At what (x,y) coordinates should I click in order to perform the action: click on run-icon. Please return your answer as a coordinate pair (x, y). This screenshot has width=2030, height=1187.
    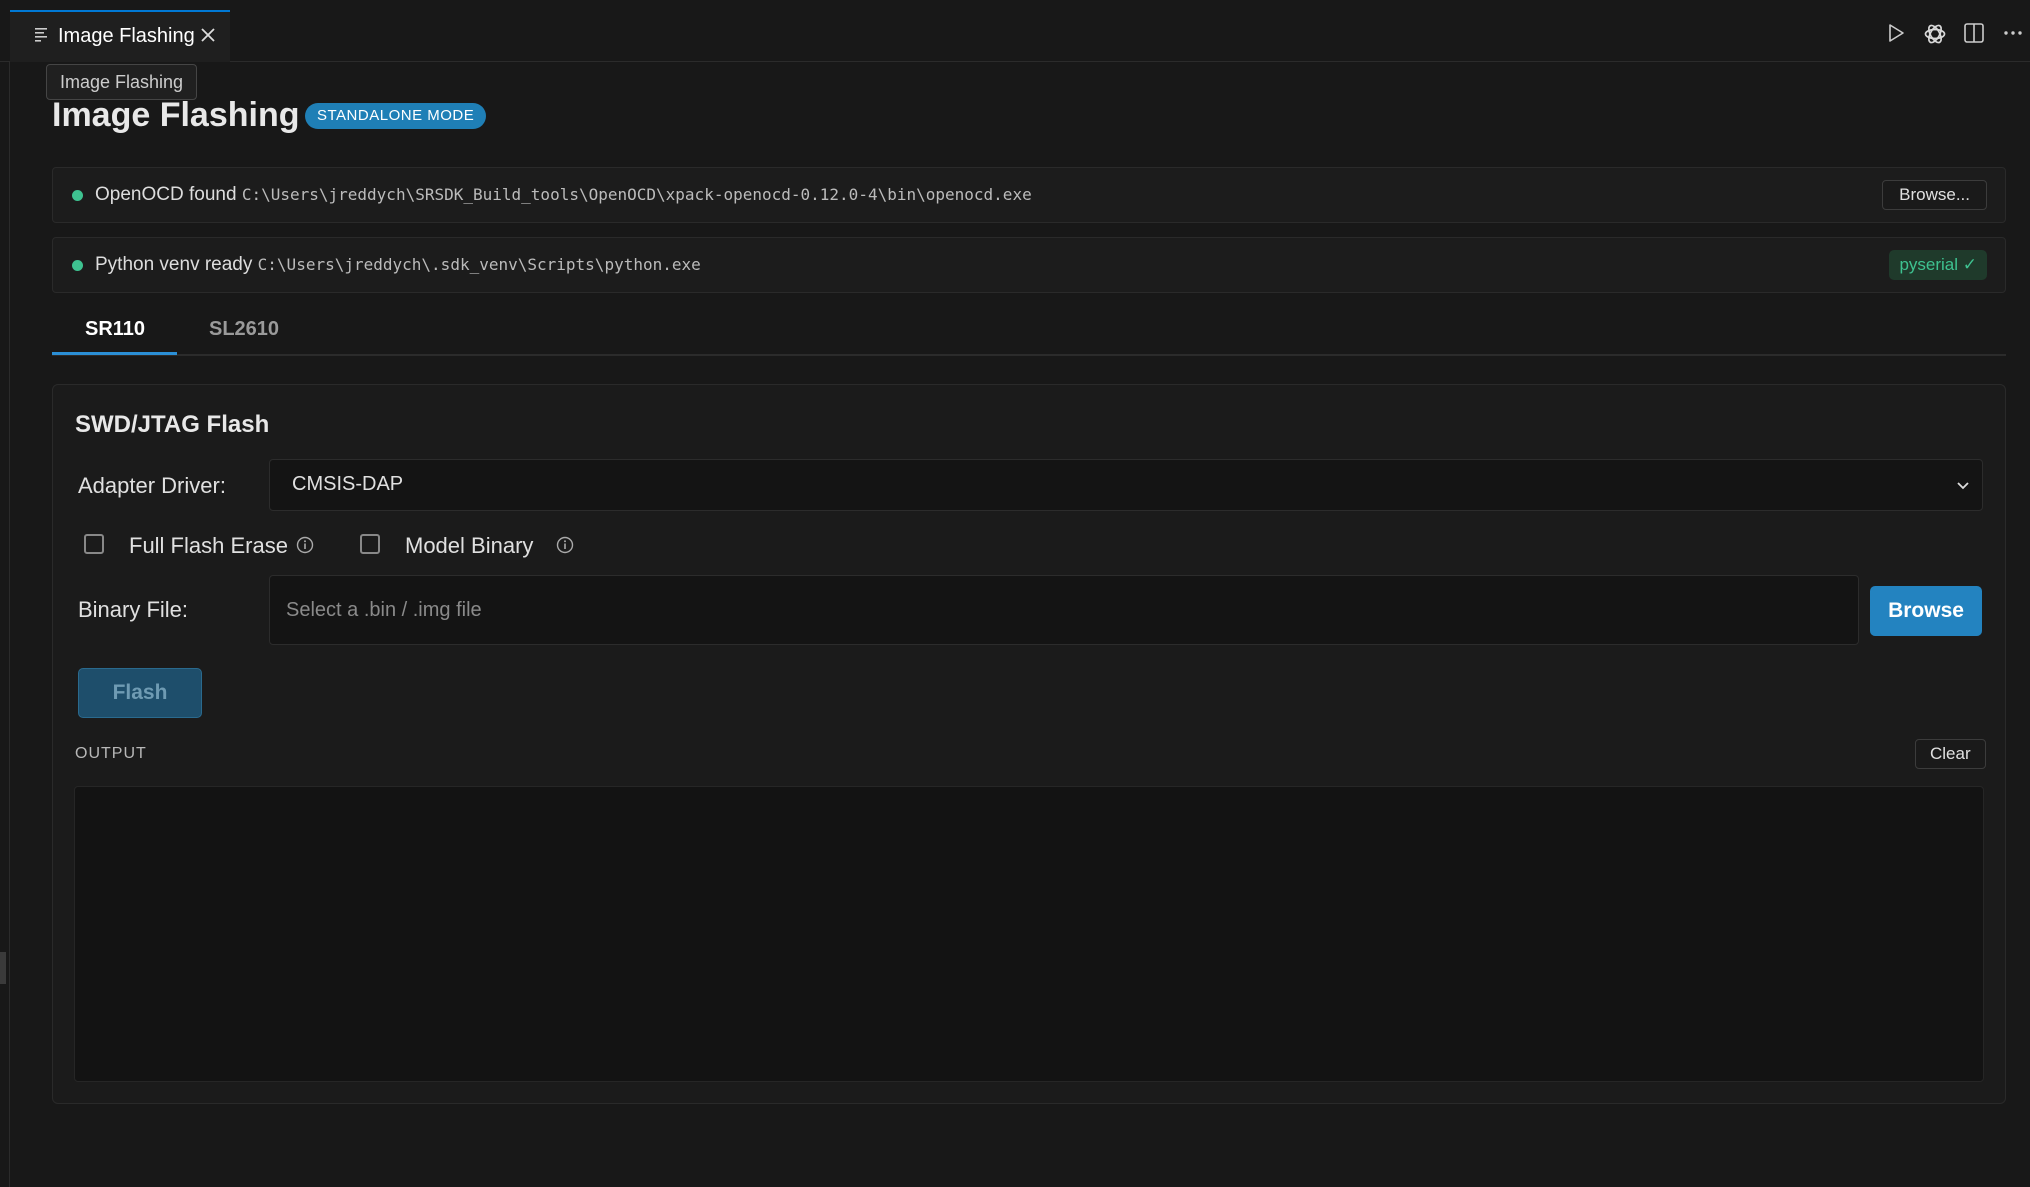
    Looking at the image, I should click on (1896, 33).